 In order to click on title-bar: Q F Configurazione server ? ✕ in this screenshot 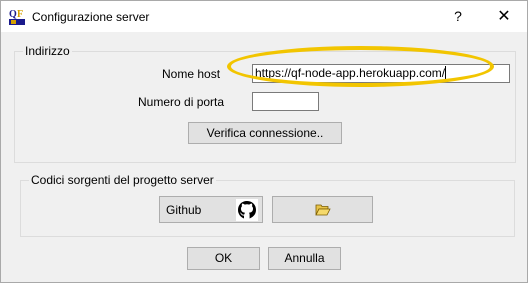, I will do `click(264, 16)`.